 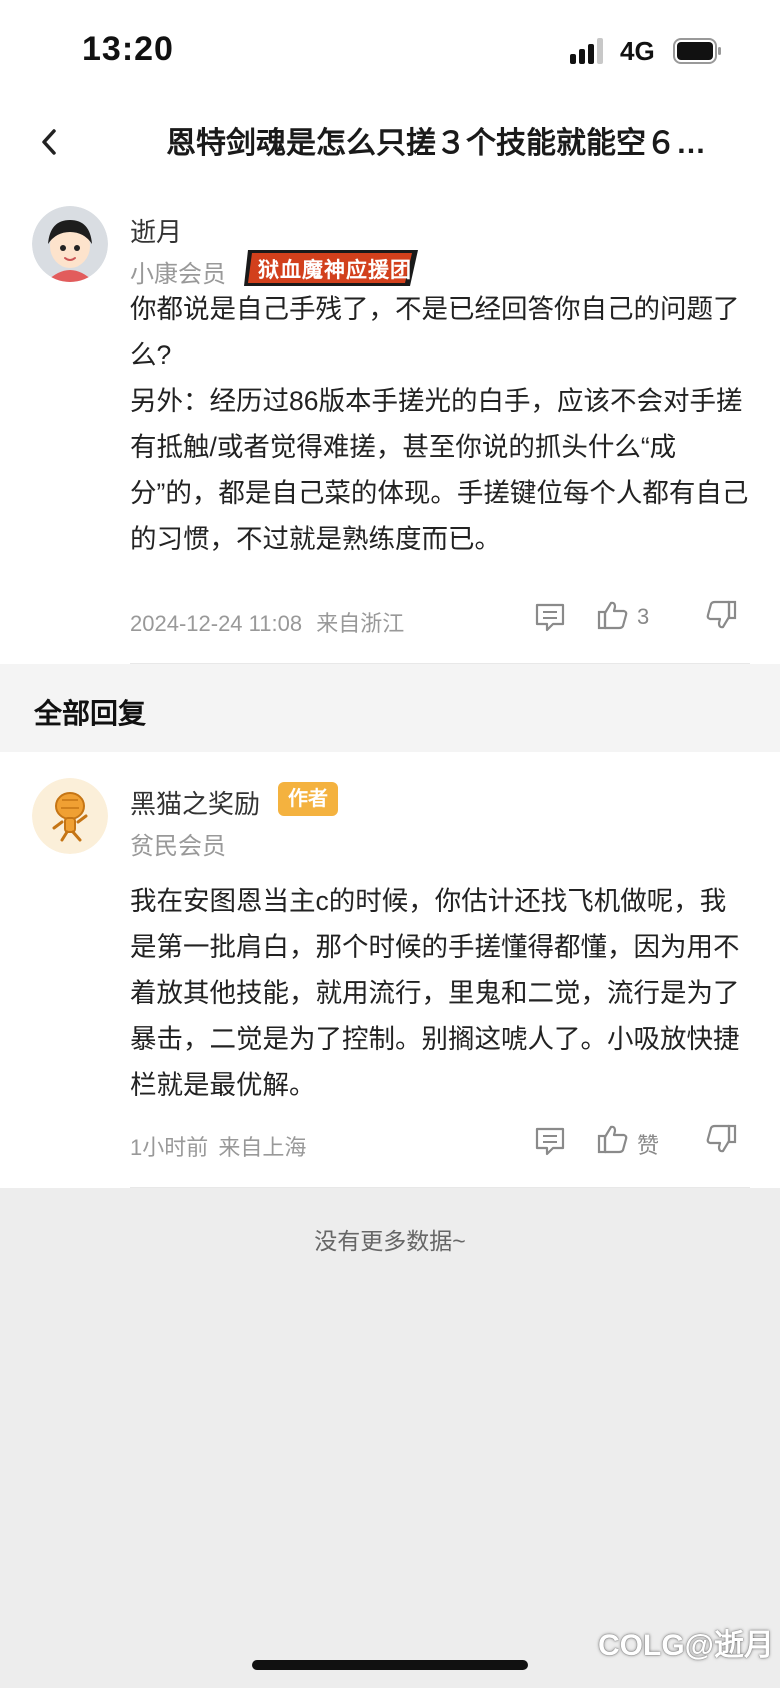 What do you see at coordinates (648, 1145) in the screenshot?
I see `reply-like-label: 赞` at bounding box center [648, 1145].